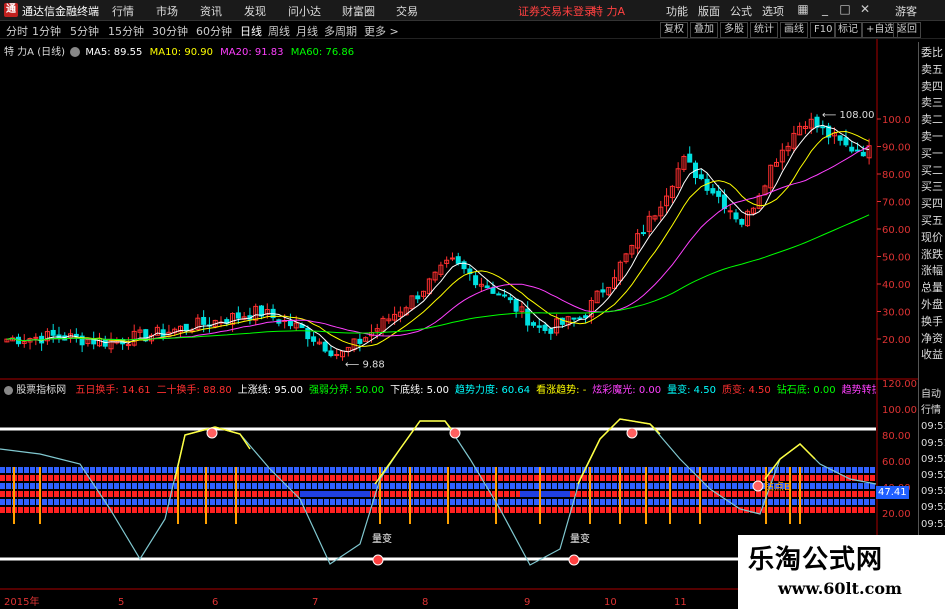 The image size is (945, 609). Describe the element at coordinates (741, 11) in the screenshot. I see `formula-button: 公式` at that location.